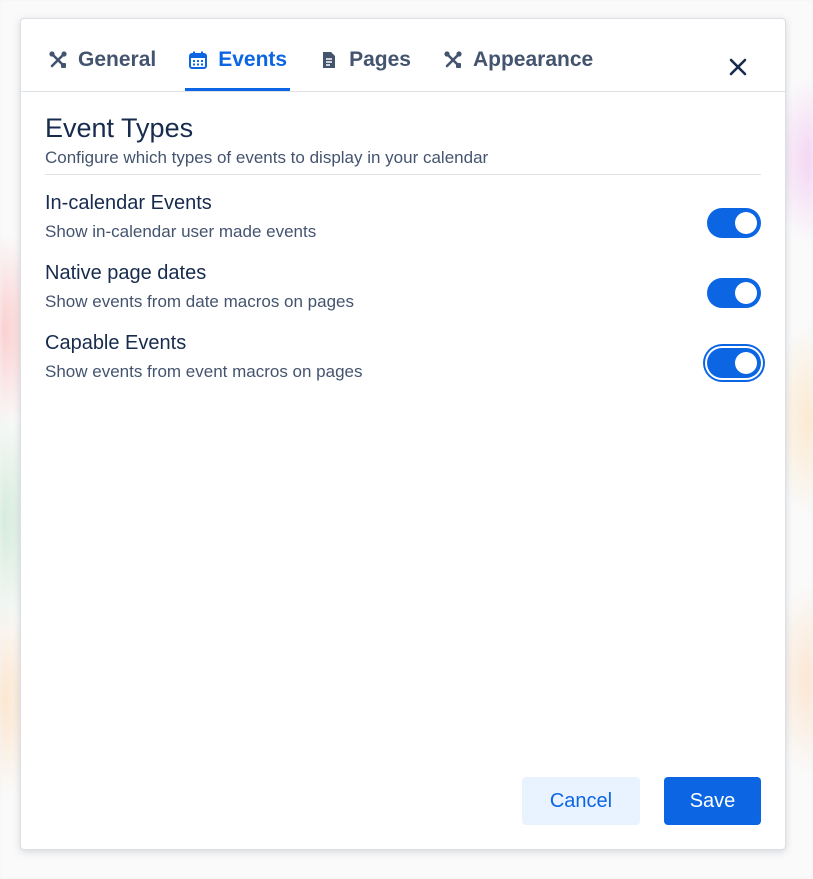  Describe the element at coordinates (641, 801) in the screenshot. I see `dialog-footer: Cancel Save` at that location.